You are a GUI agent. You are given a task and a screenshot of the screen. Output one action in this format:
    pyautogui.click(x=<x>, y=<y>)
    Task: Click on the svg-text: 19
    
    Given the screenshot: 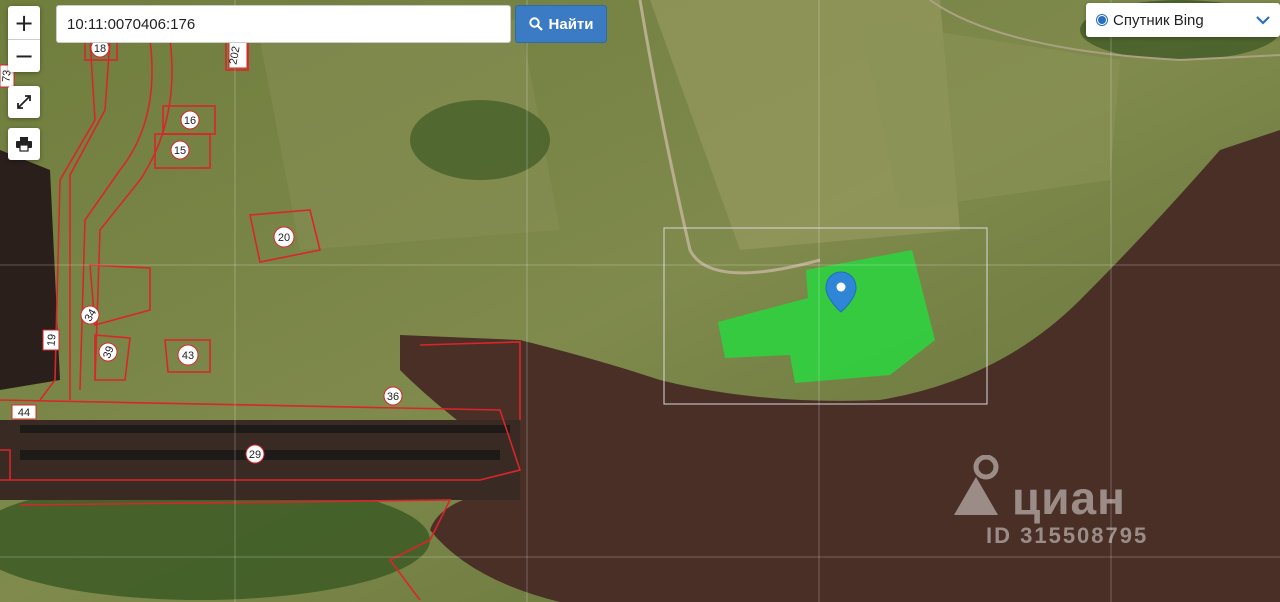 What is the action you would take?
    pyautogui.click(x=51, y=339)
    